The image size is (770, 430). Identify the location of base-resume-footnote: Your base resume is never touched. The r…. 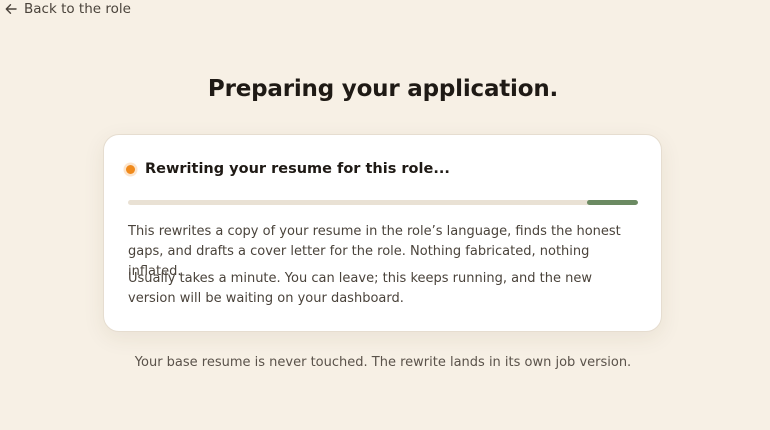
(383, 362).